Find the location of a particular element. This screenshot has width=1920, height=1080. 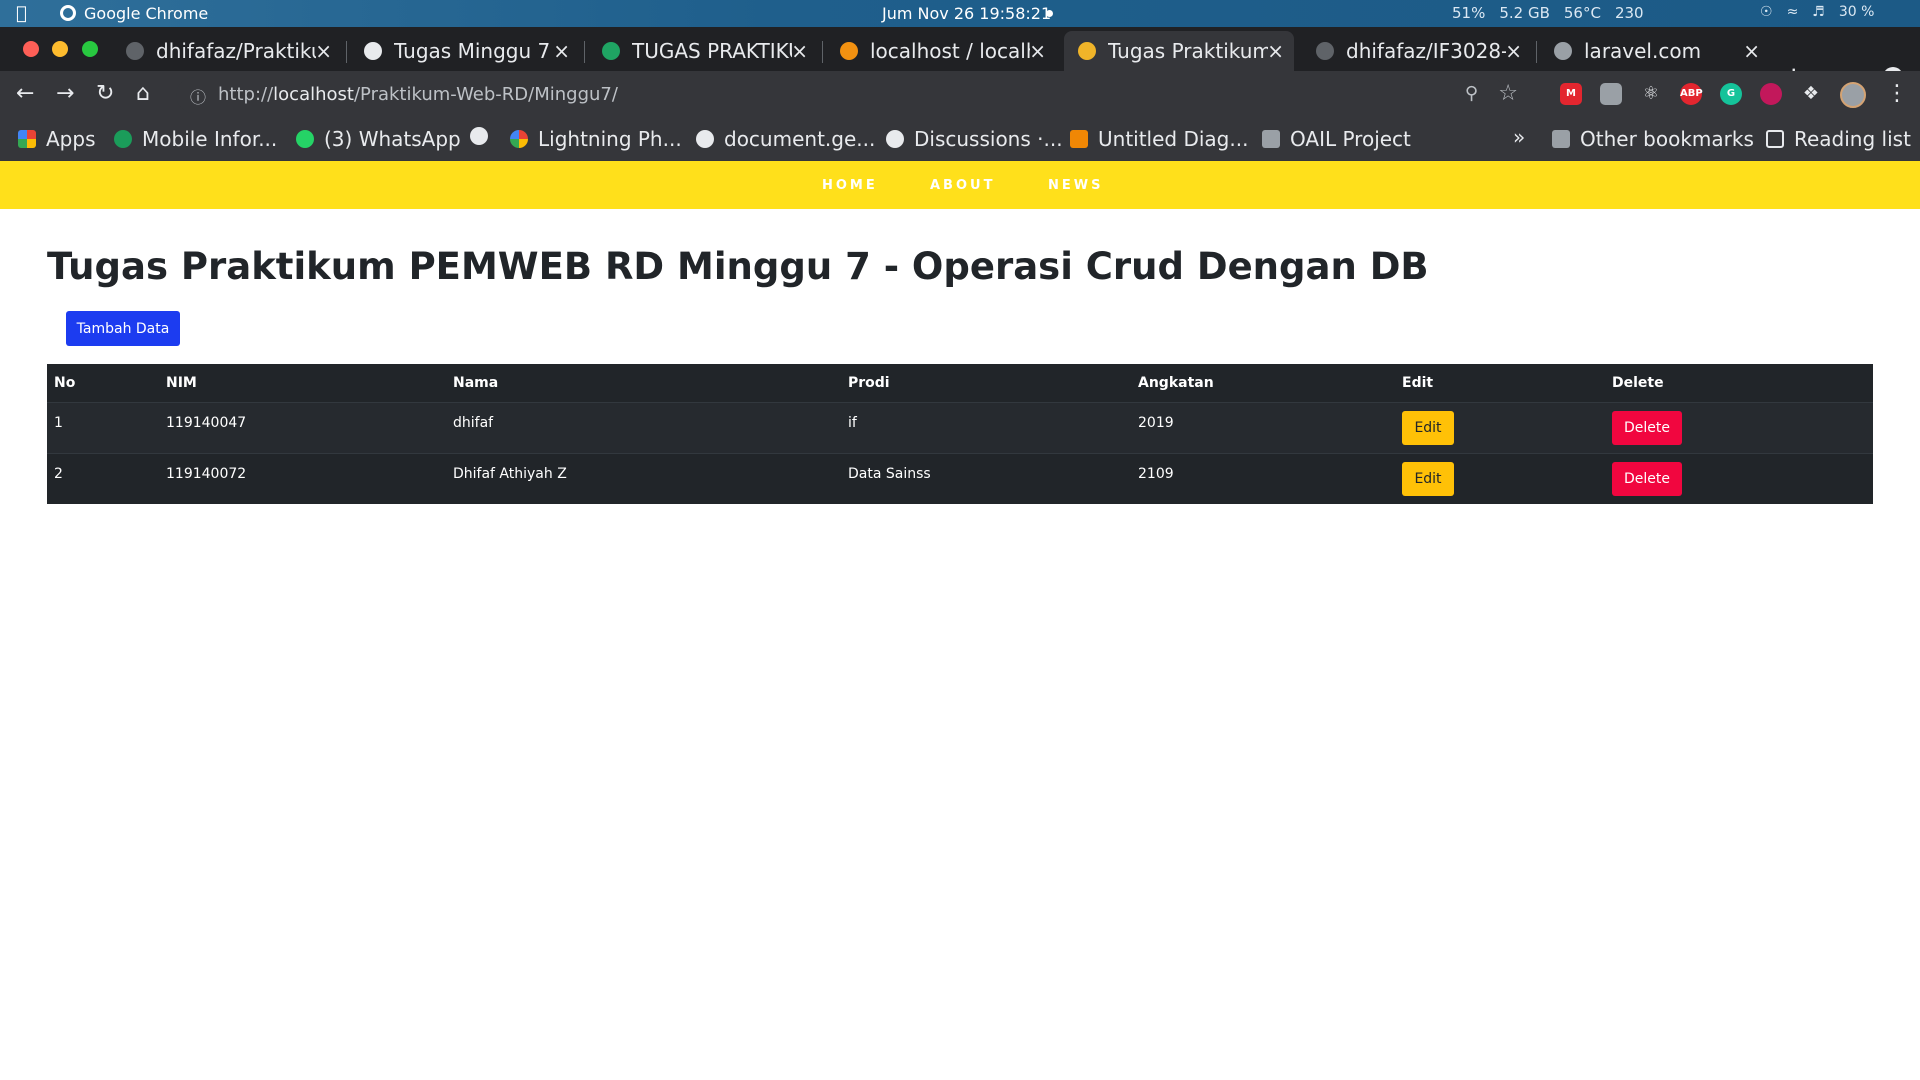

column-header: Prodi is located at coordinates (869, 383).